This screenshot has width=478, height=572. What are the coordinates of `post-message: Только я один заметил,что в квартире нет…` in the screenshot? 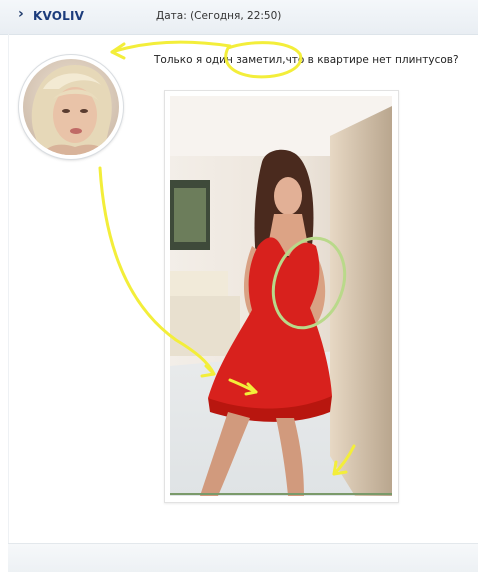 It's located at (306, 60).